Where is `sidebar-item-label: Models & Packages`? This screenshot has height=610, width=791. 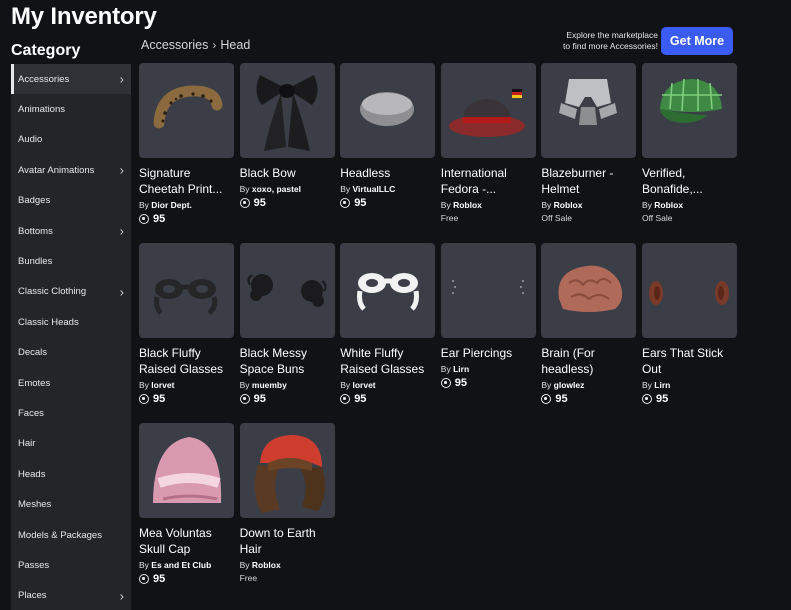 sidebar-item-label: Models & Packages is located at coordinates (60, 535).